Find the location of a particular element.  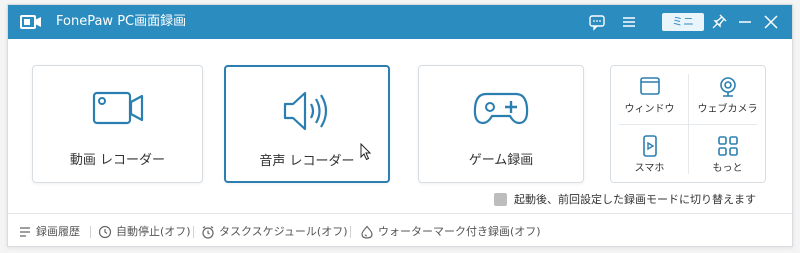

webcam-icon is located at coordinates (727, 87).